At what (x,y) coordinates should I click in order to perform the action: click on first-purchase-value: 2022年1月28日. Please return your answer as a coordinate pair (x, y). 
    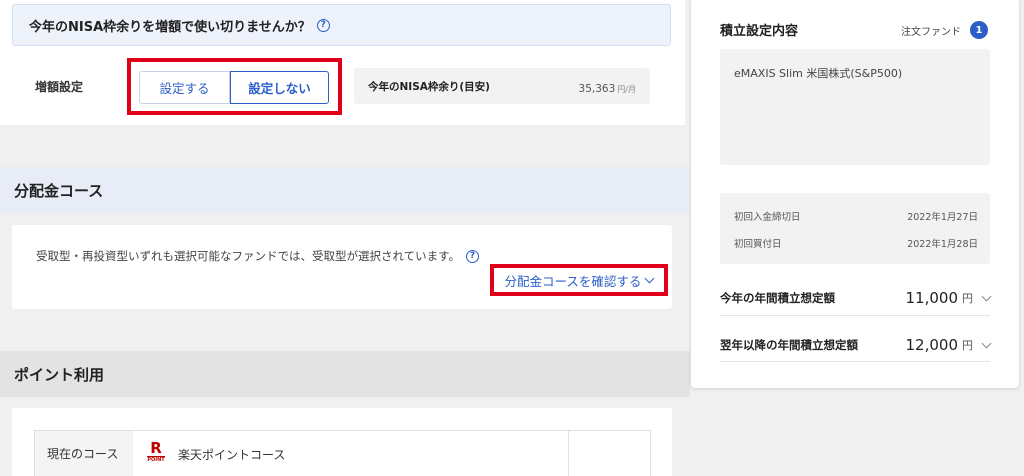
    Looking at the image, I should click on (942, 244).